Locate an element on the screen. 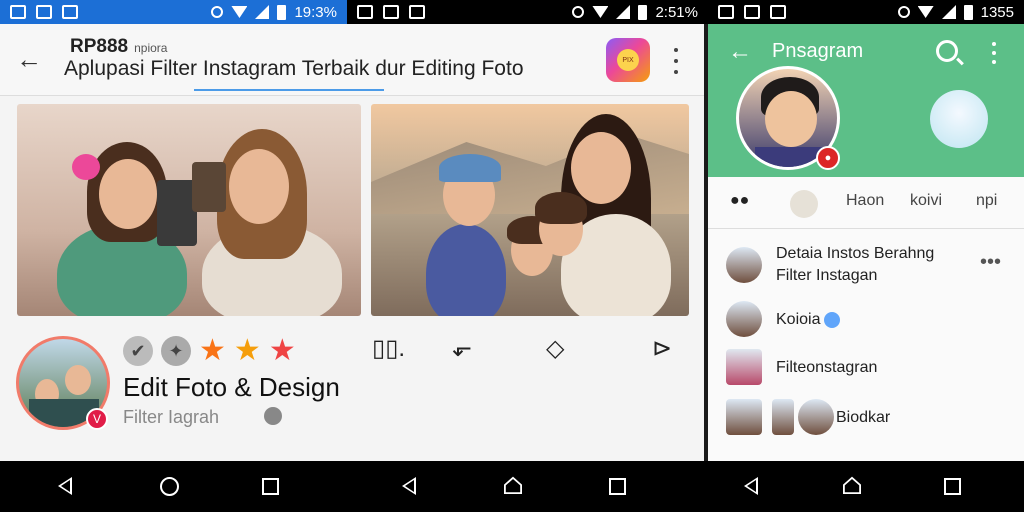 The height and width of the screenshot is (512, 1024). page-title-top: RP888 npiora is located at coordinates (118, 47).